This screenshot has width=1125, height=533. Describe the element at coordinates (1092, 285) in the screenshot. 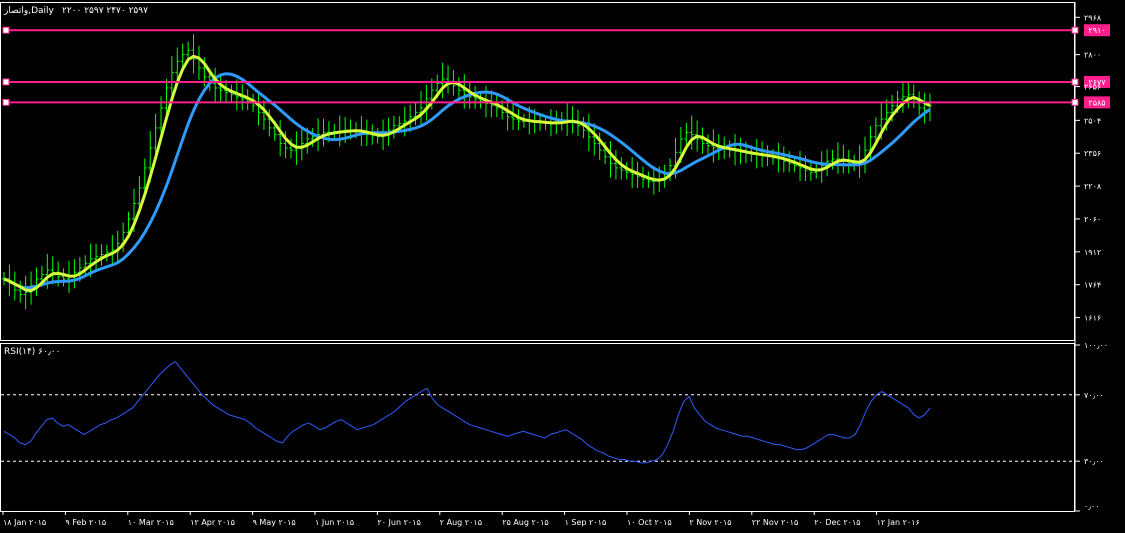

I see `price-tick-label: ۱۷۶۴` at that location.